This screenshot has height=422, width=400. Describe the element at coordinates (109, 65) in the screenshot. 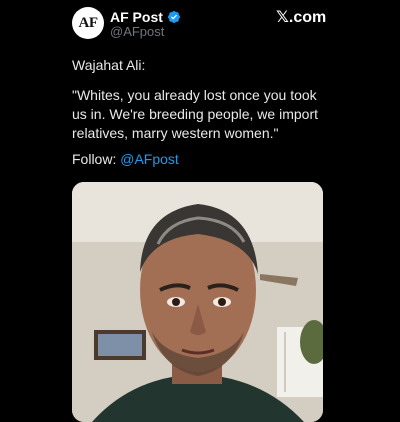

I see `tweet-intro: Wajahat Ali:` at that location.